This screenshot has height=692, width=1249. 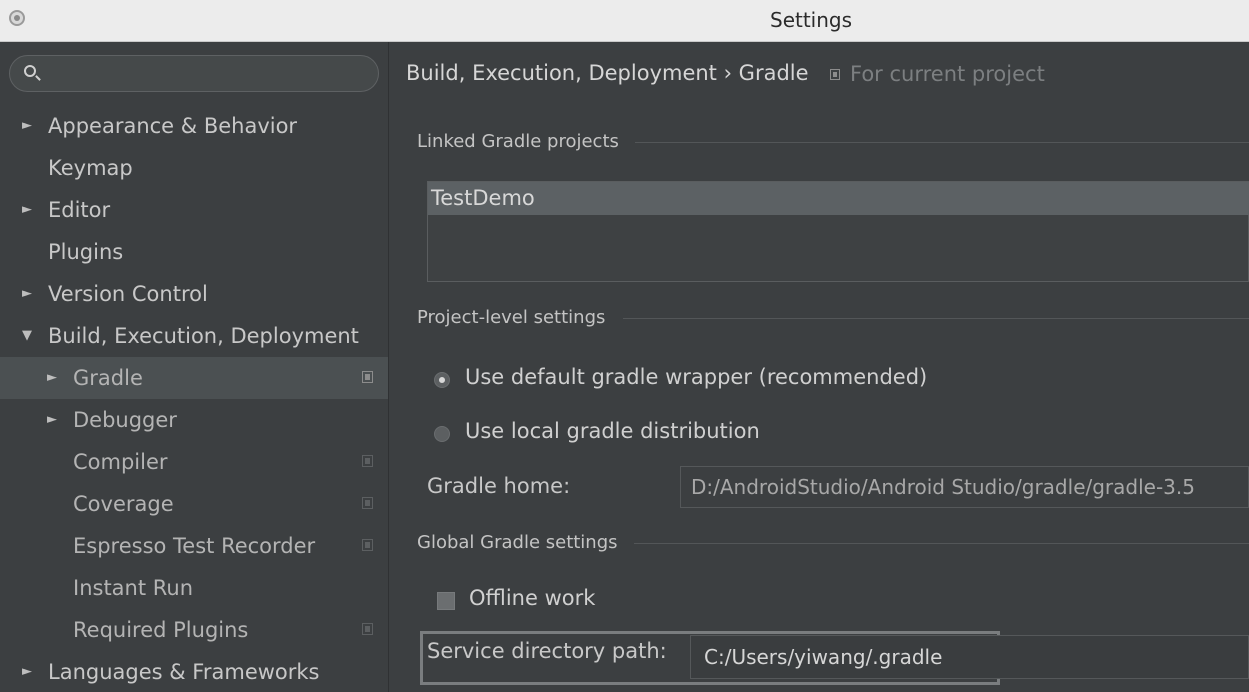 I want to click on title-bar: Settings, so click(x=624, y=21).